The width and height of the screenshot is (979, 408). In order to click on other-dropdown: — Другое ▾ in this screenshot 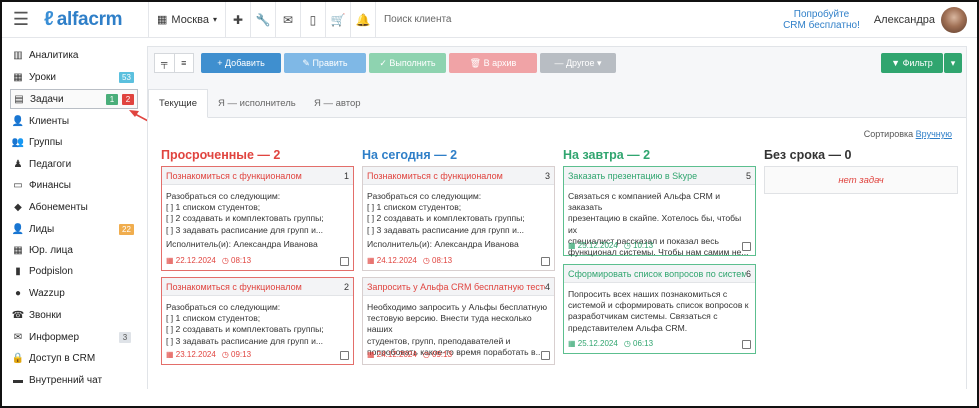, I will do `click(578, 63)`.